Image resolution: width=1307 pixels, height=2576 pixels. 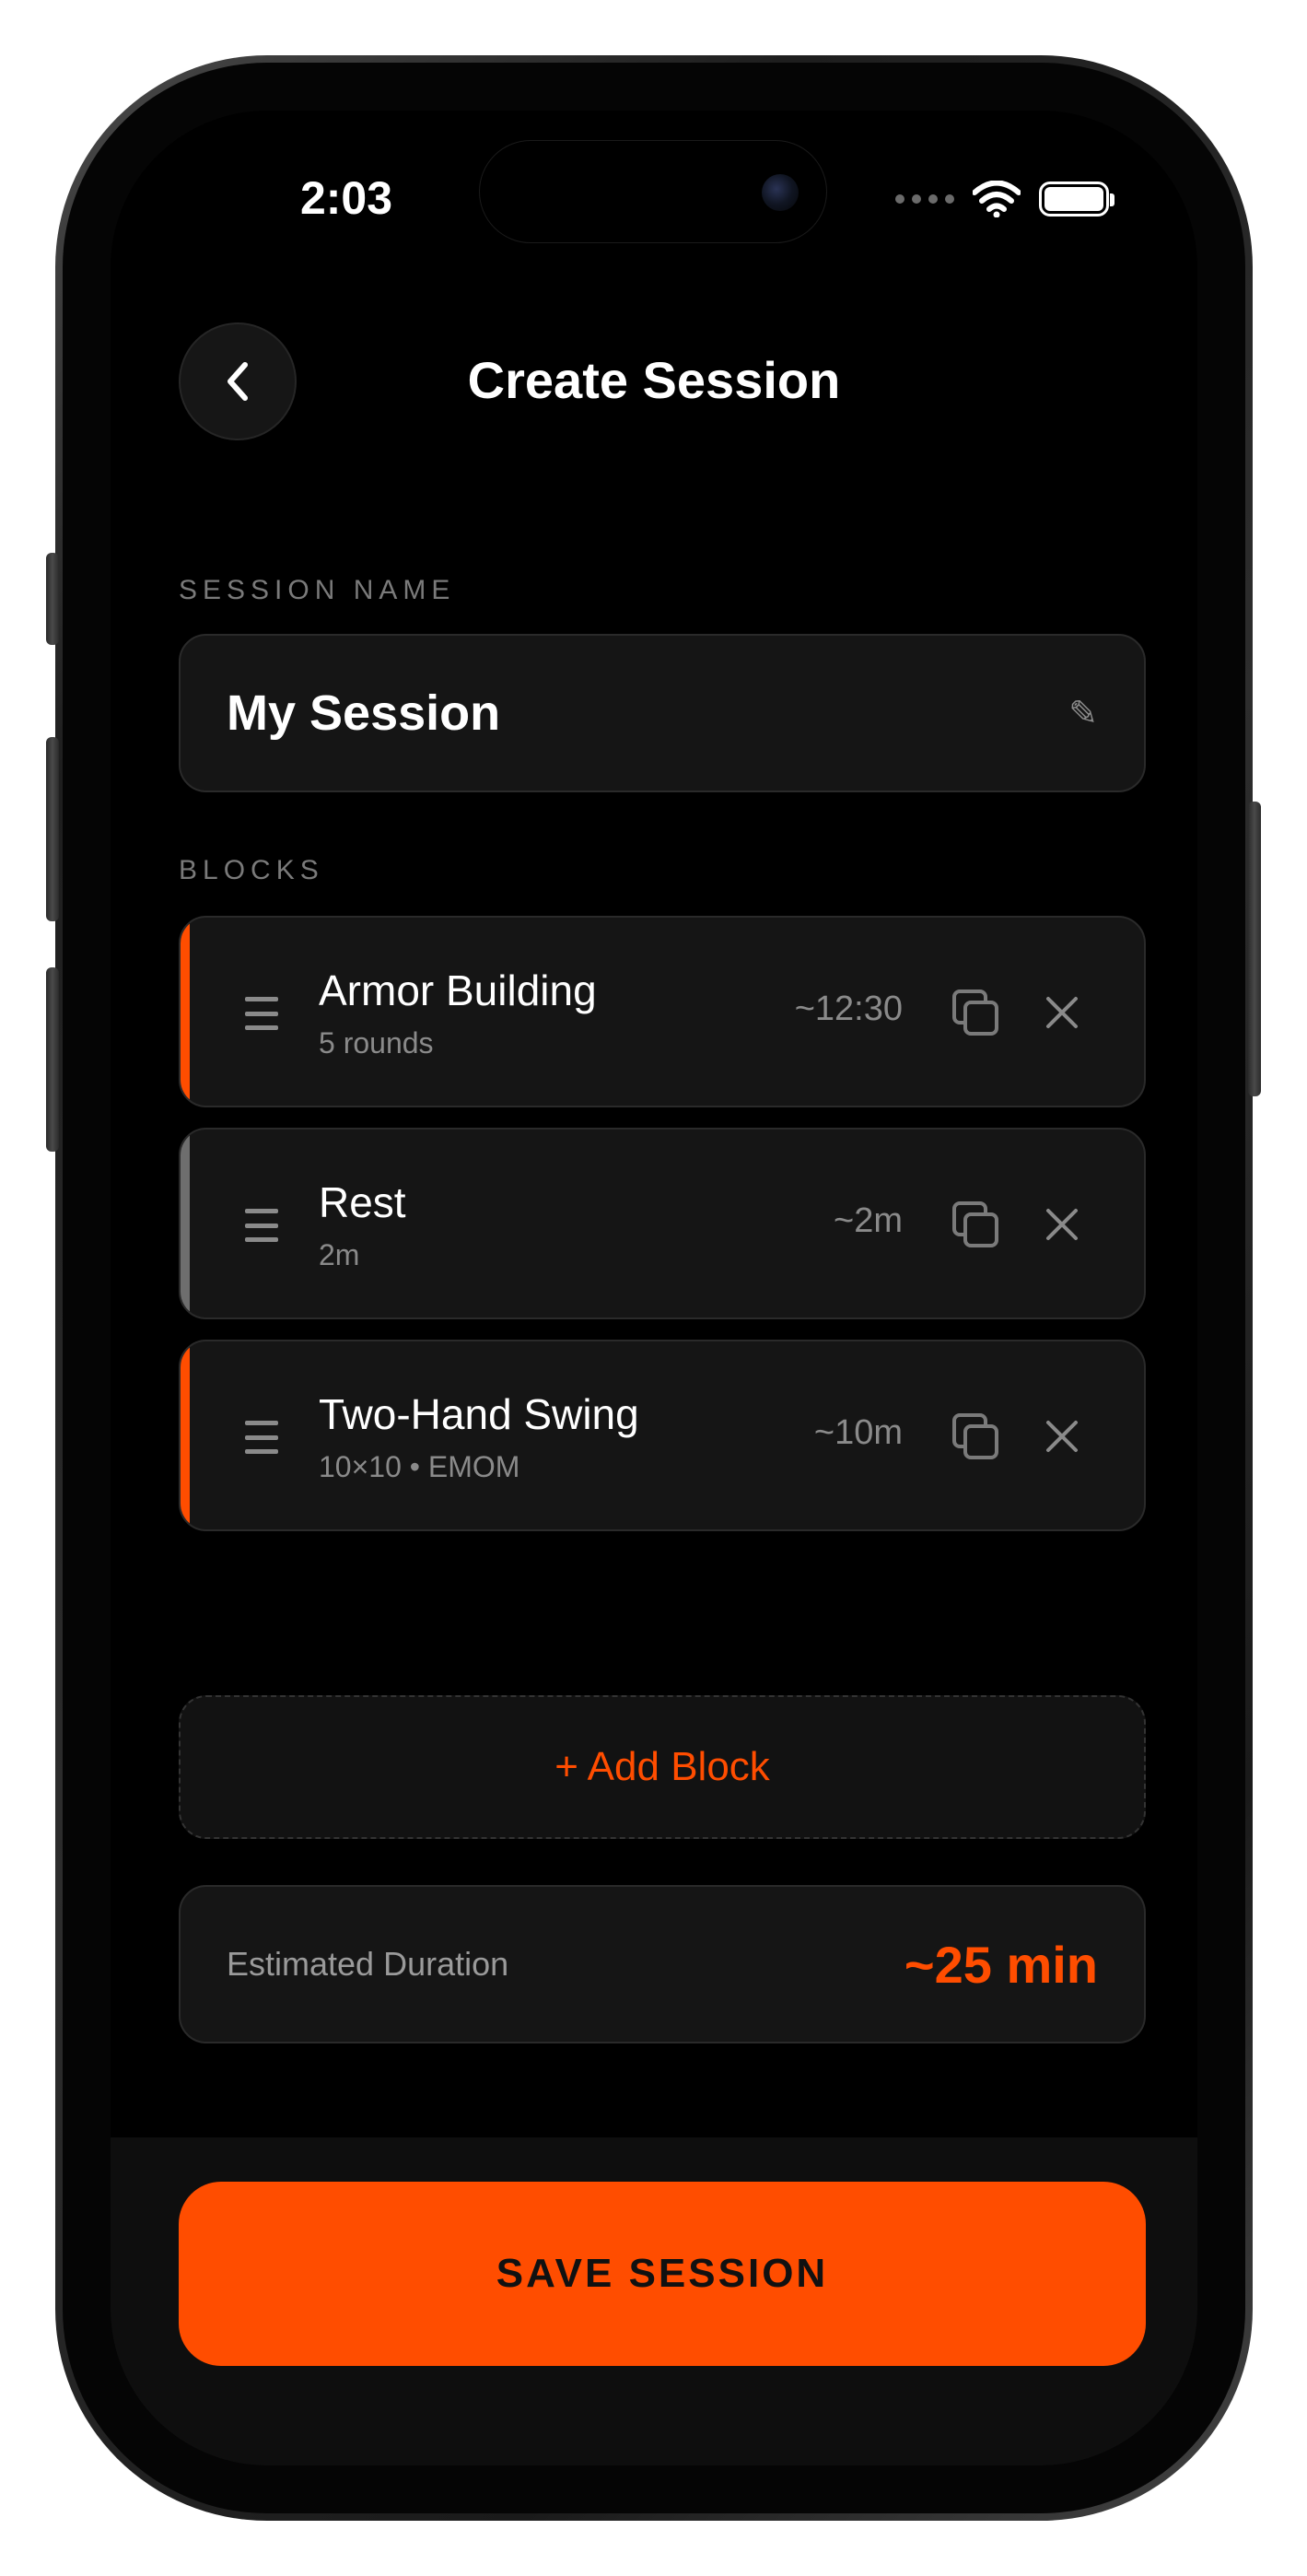 What do you see at coordinates (363, 1202) in the screenshot?
I see `block-title: Rest` at bounding box center [363, 1202].